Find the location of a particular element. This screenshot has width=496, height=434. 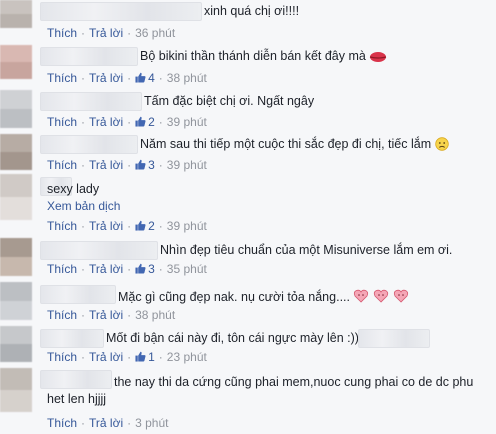

comment-actions: Thích · Trả lời · 38 phút is located at coordinates (111, 315).